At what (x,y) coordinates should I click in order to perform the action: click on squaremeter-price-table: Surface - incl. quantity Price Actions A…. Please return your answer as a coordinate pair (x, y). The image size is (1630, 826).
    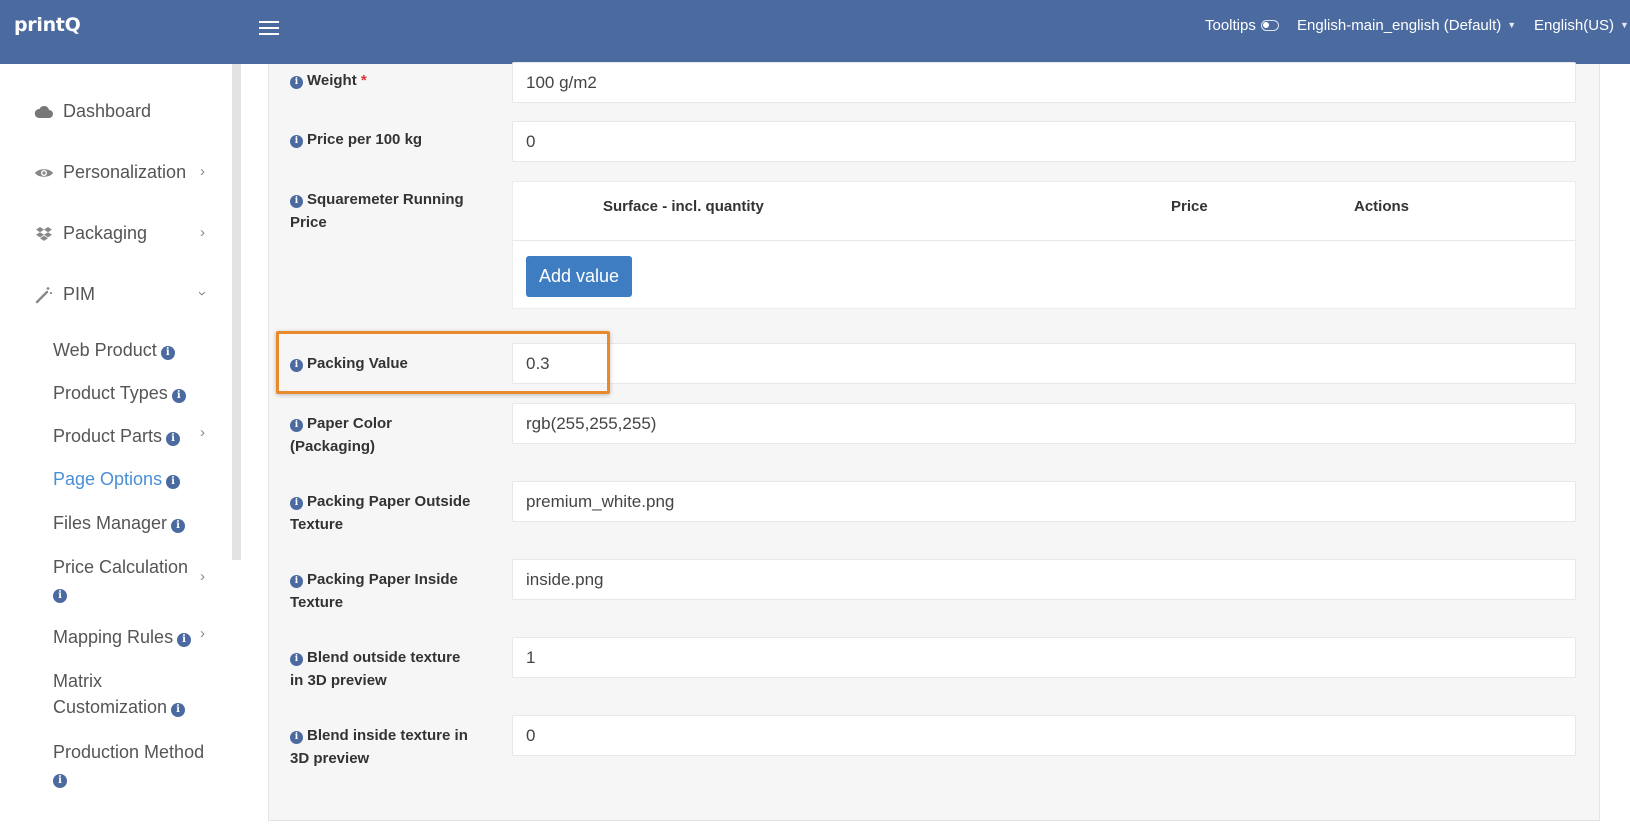
    Looking at the image, I should click on (1044, 245).